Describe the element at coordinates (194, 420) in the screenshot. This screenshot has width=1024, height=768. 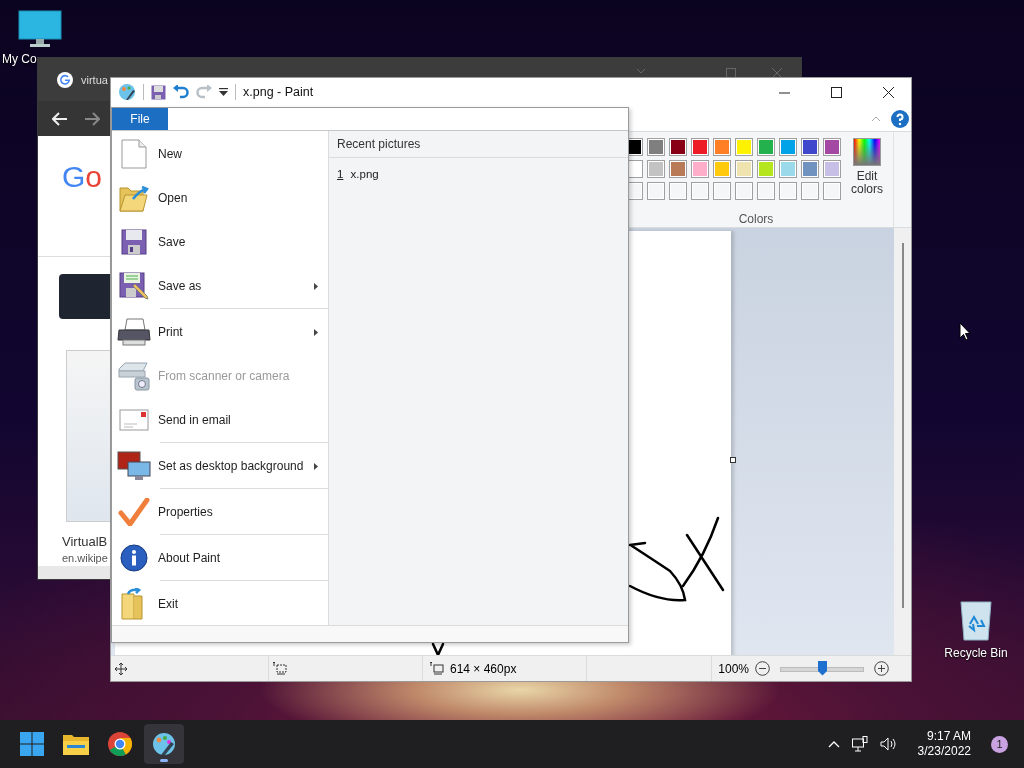
I see `menu-item-label: Send in email` at that location.